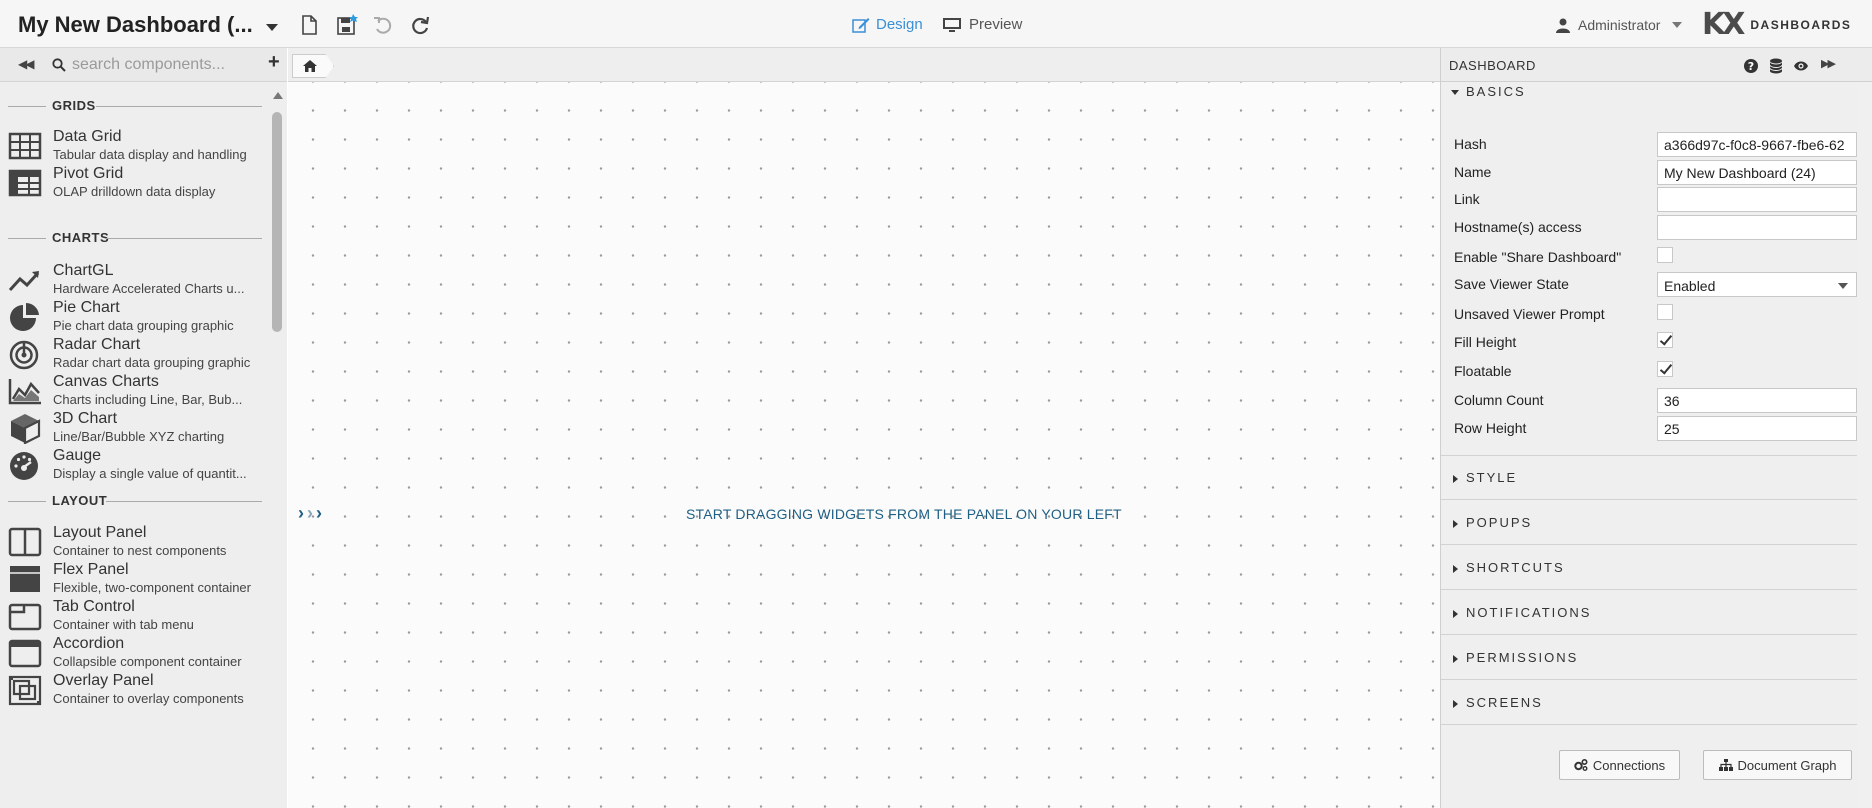 This screenshot has height=808, width=1872. Describe the element at coordinates (1757, 400) in the screenshot. I see `column-count-field` at that location.